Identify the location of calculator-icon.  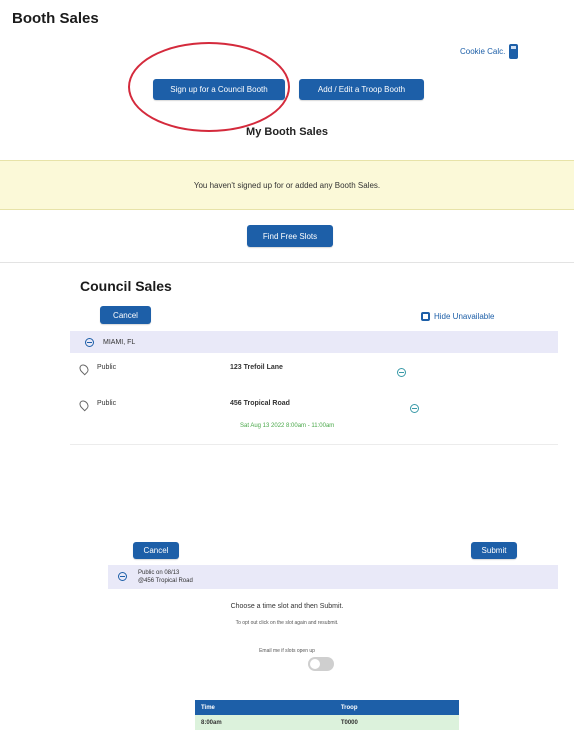
(514, 51).